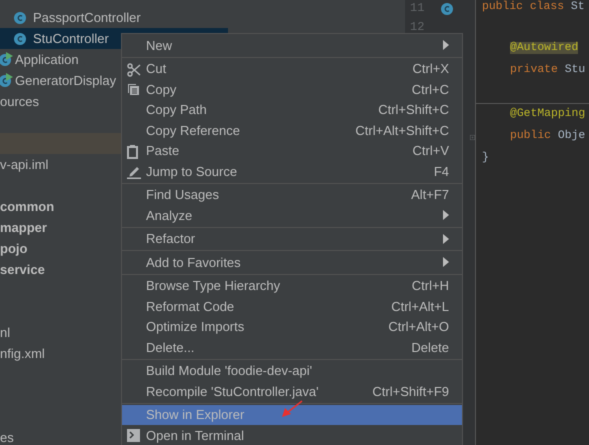 Image resolution: width=589 pixels, height=445 pixels. Describe the element at coordinates (292, 89) in the screenshot. I see `menu-item: Copy Ctrl+C` at that location.